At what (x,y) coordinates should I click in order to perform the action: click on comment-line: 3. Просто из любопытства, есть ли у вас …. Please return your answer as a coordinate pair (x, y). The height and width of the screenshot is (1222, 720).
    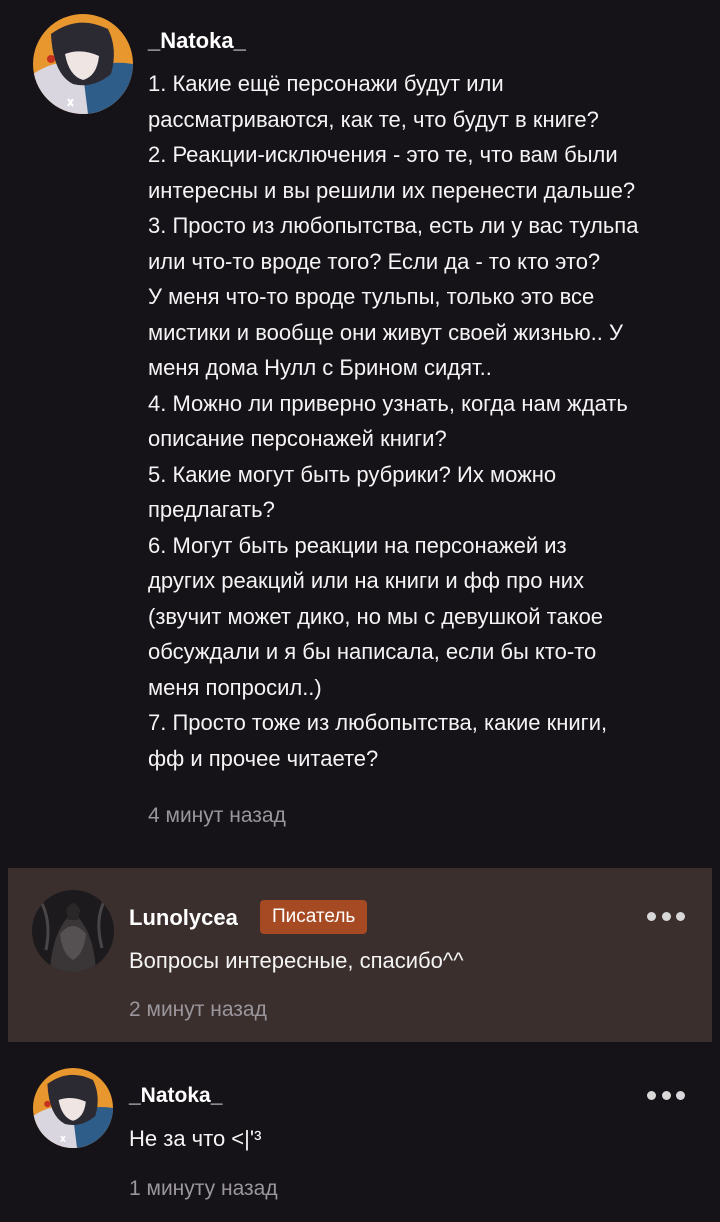
    Looking at the image, I should click on (393, 225).